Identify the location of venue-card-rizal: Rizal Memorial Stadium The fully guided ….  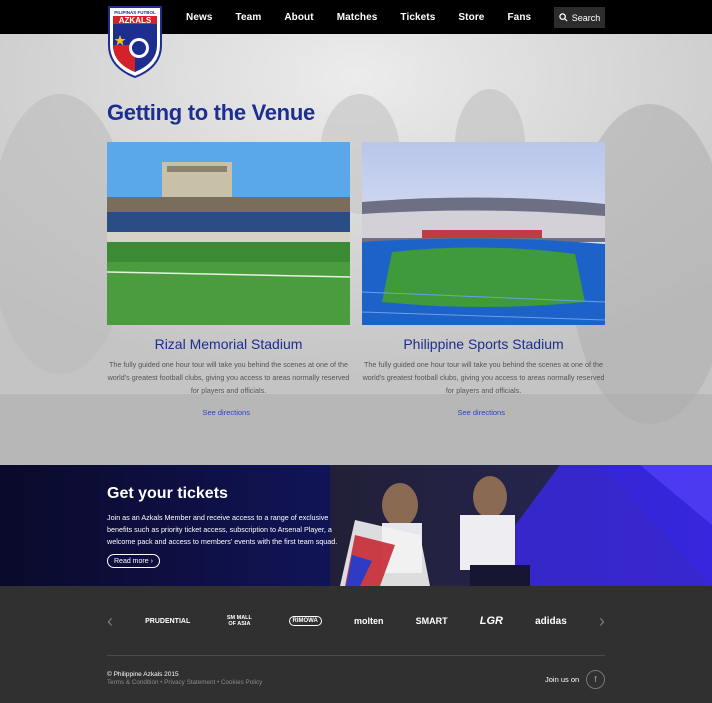
(228, 279).